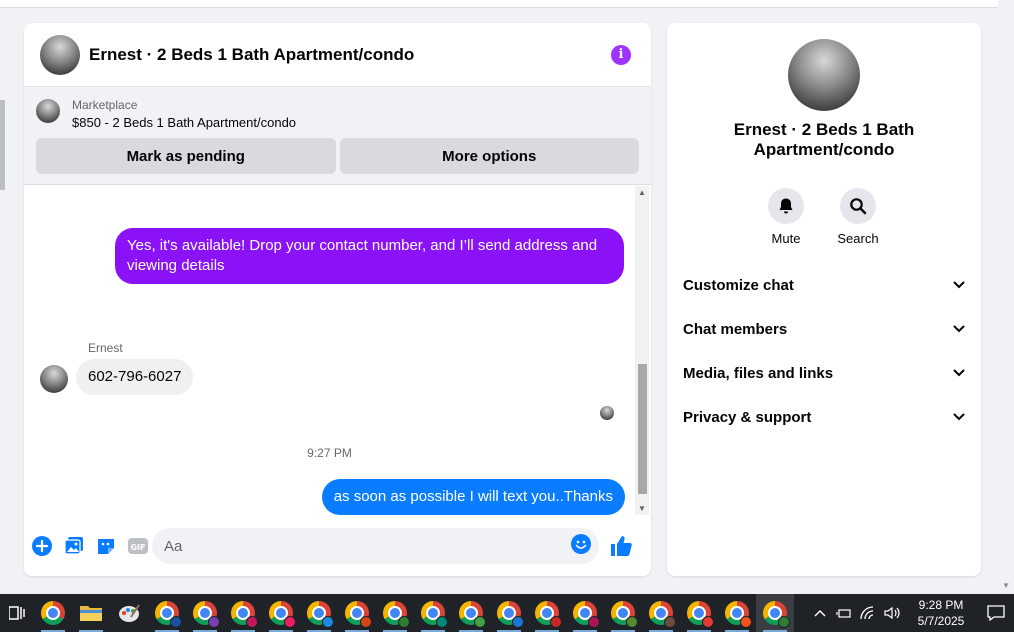 This screenshot has width=1014, height=632. Describe the element at coordinates (499, 4) in the screenshot. I see `top-bar-edge` at that location.